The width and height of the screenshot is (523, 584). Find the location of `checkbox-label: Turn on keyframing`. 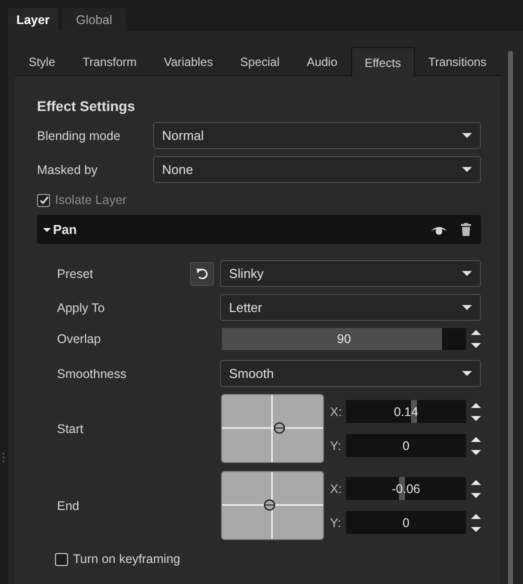

checkbox-label: Turn on keyframing is located at coordinates (126, 559).